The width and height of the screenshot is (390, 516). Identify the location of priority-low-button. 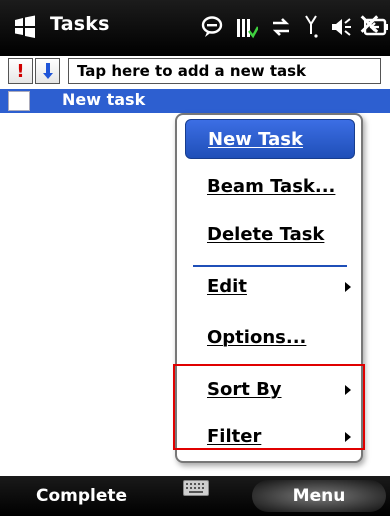
(47, 71).